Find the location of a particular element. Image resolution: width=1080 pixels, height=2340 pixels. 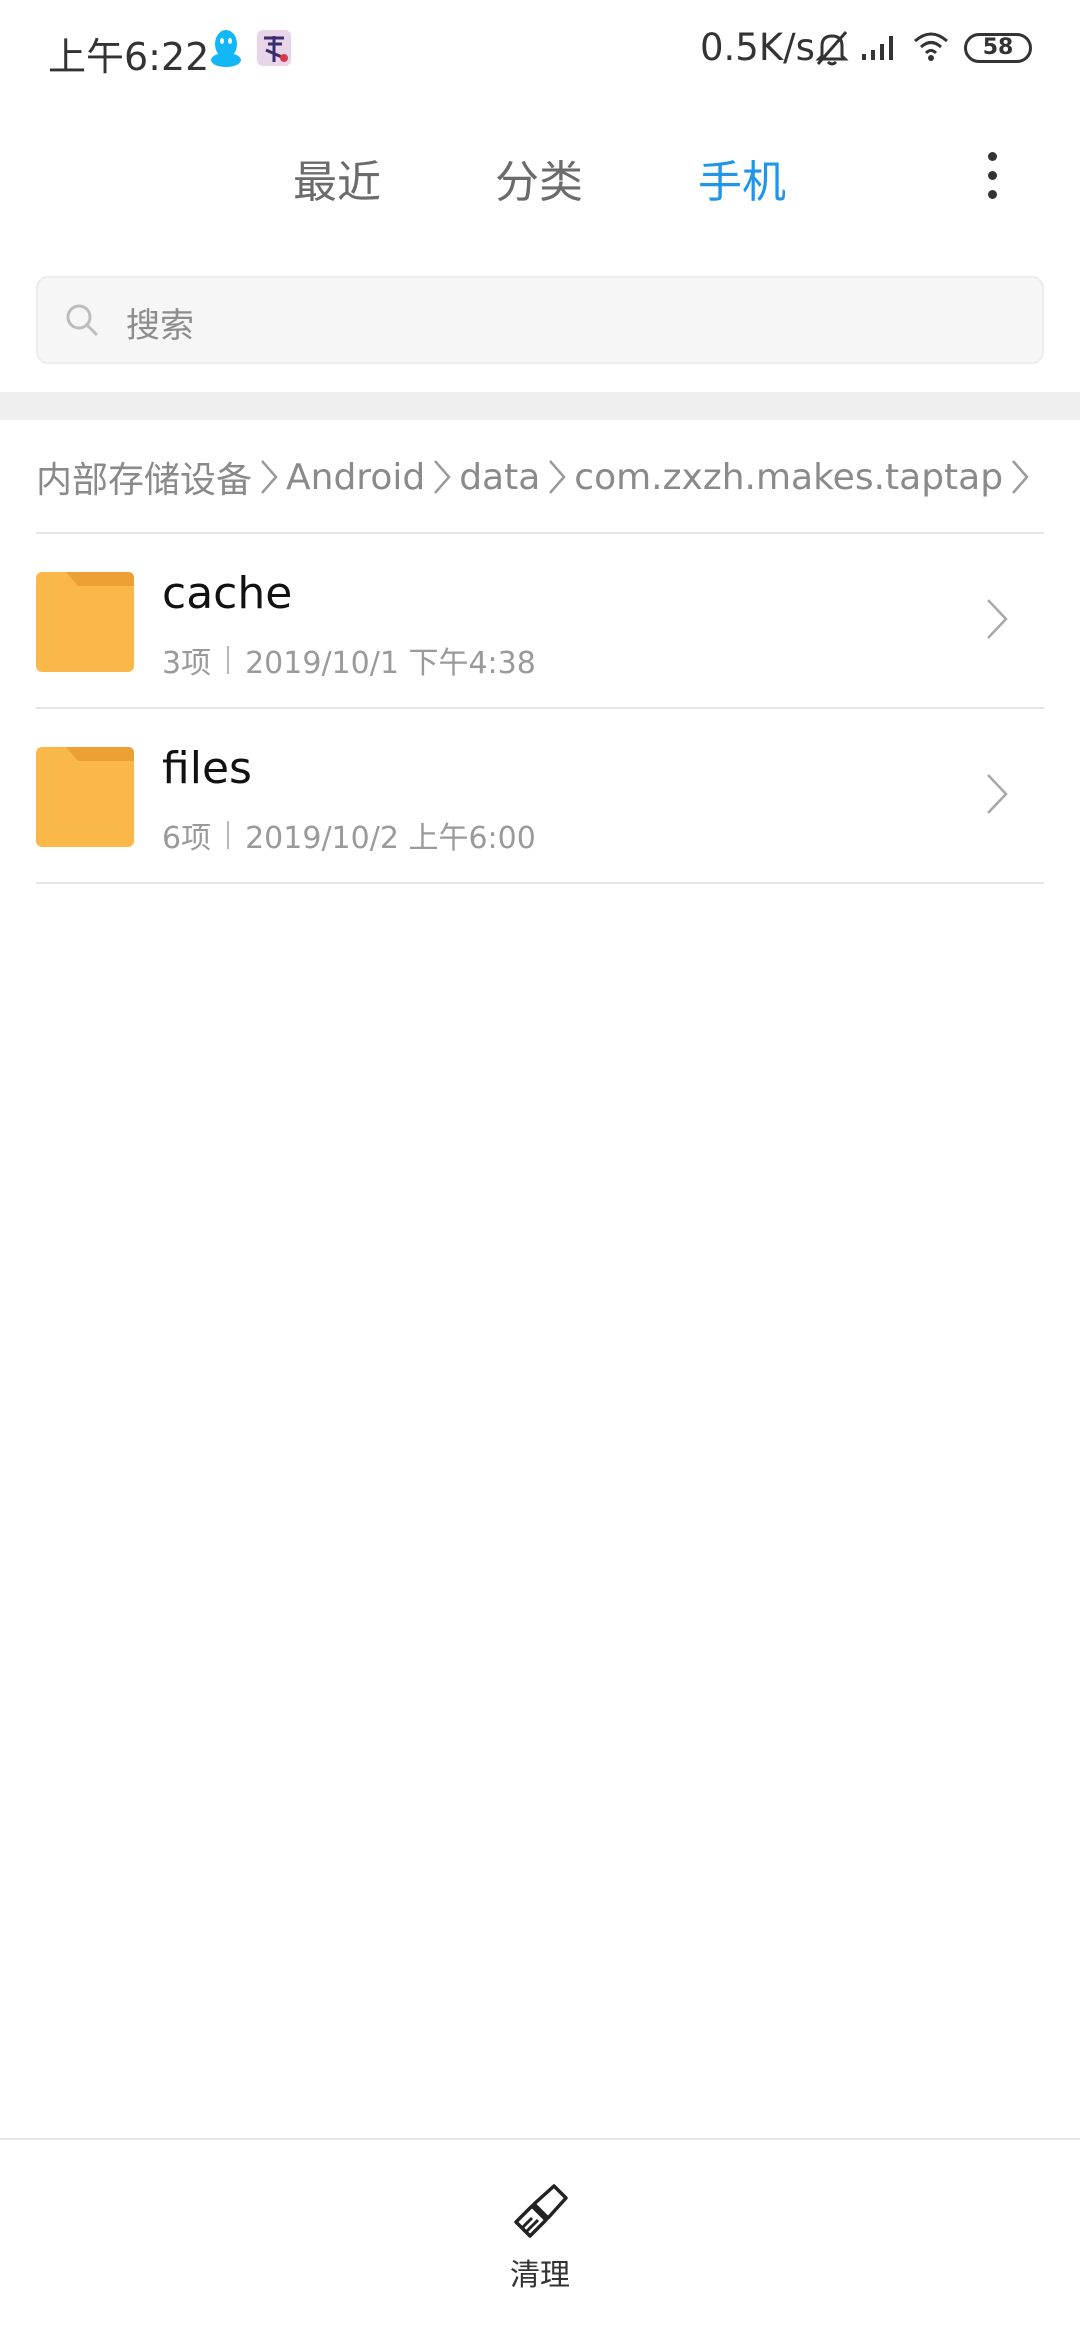

status-bar: 上午6:22 0.5K/s 58 is located at coordinates (540, 50).